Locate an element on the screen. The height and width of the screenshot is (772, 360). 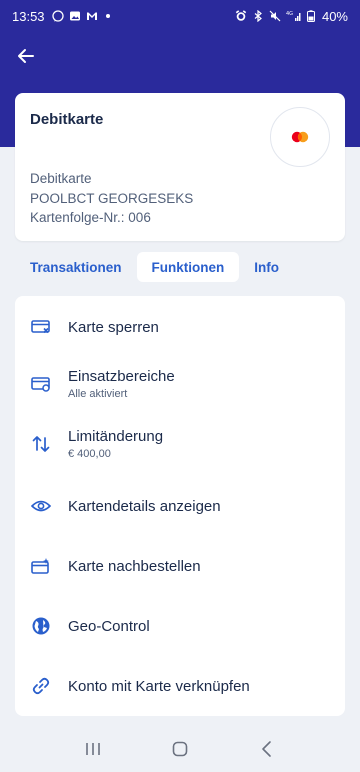
card-holder: POOLBCT GEORGESEKS is located at coordinates (112, 198).